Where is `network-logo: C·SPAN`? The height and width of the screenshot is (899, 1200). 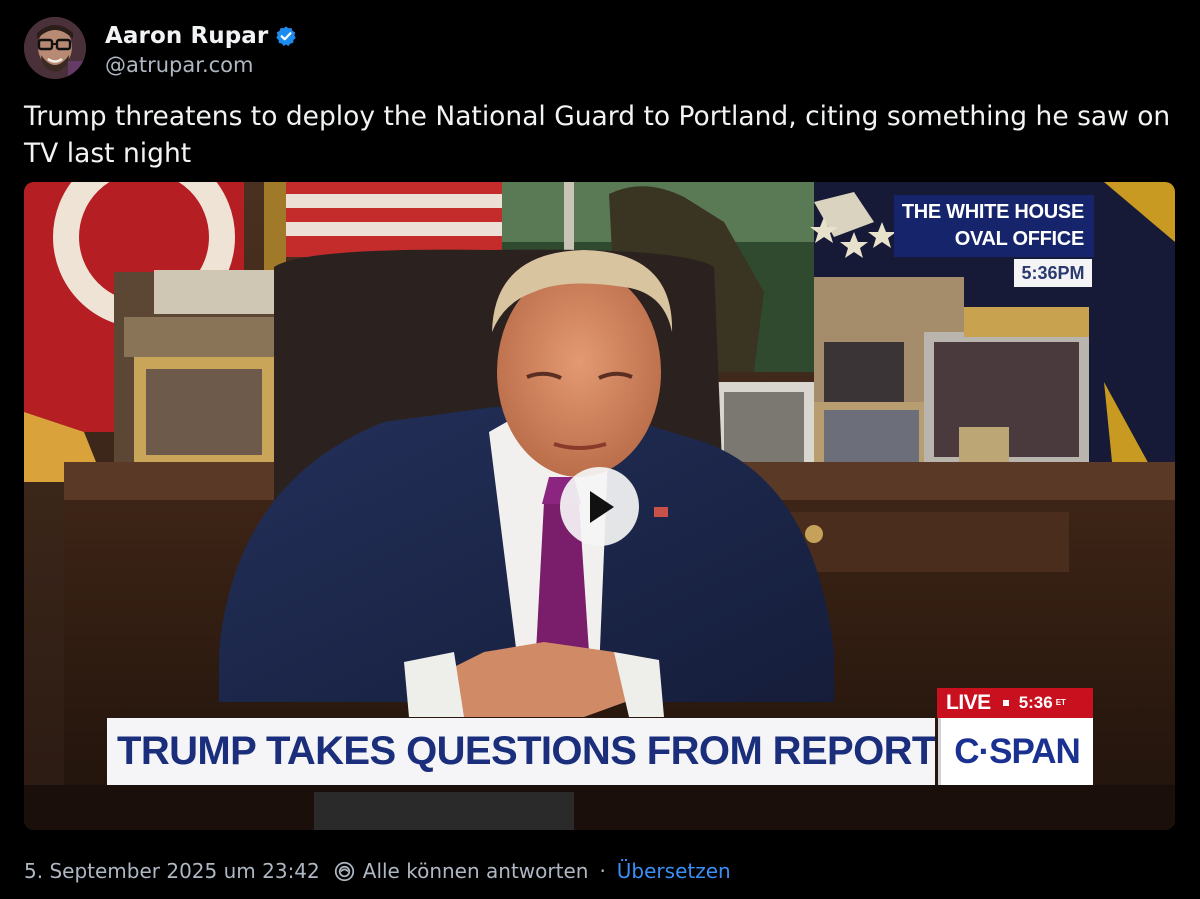 network-logo: C·SPAN is located at coordinates (1015, 751).